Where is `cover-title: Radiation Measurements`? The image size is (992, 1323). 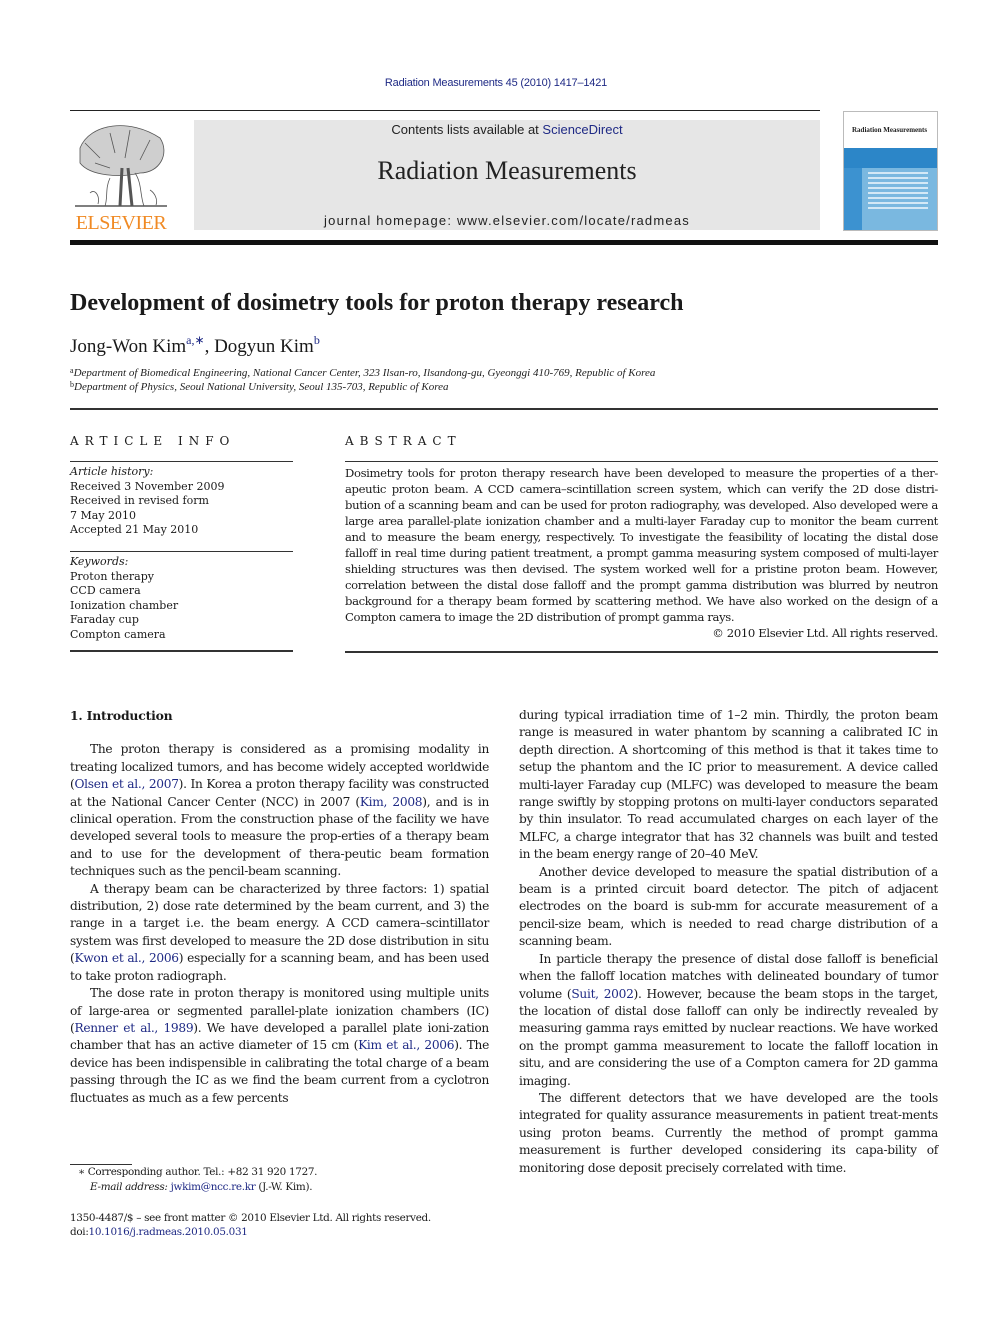
cover-title: Radiation Measurements is located at coordinates (890, 130).